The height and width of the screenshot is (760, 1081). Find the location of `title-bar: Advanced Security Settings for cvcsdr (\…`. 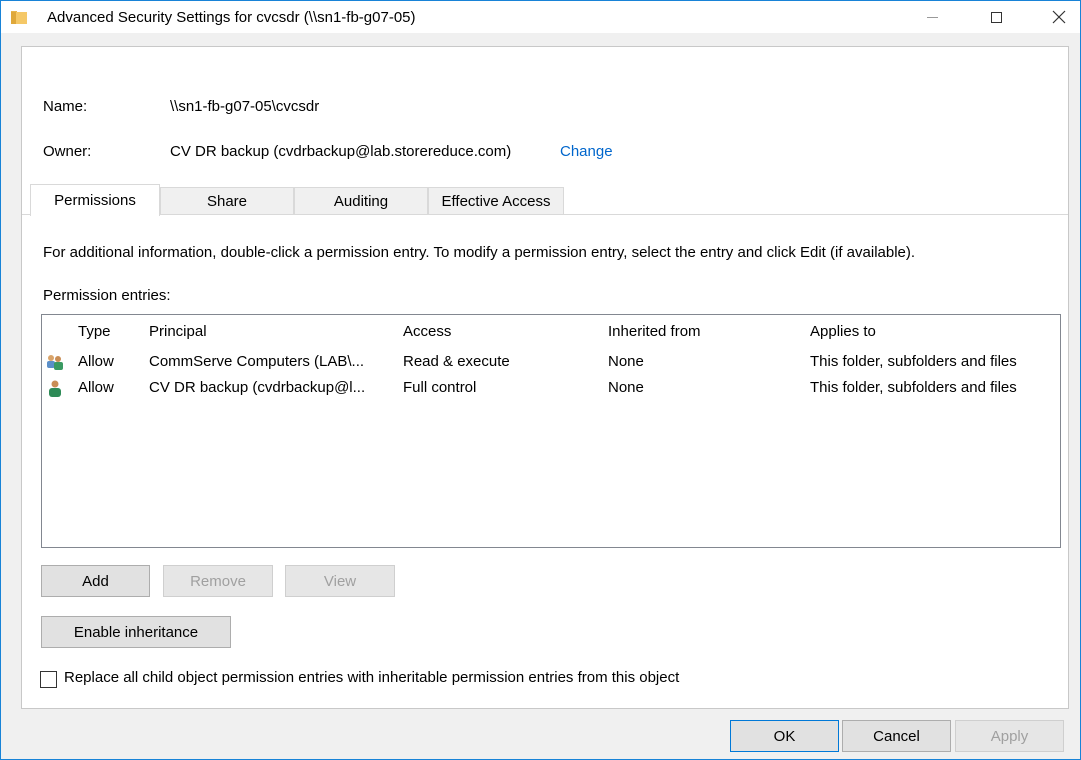

title-bar: Advanced Security Settings for cvcsdr (\… is located at coordinates (540, 17).